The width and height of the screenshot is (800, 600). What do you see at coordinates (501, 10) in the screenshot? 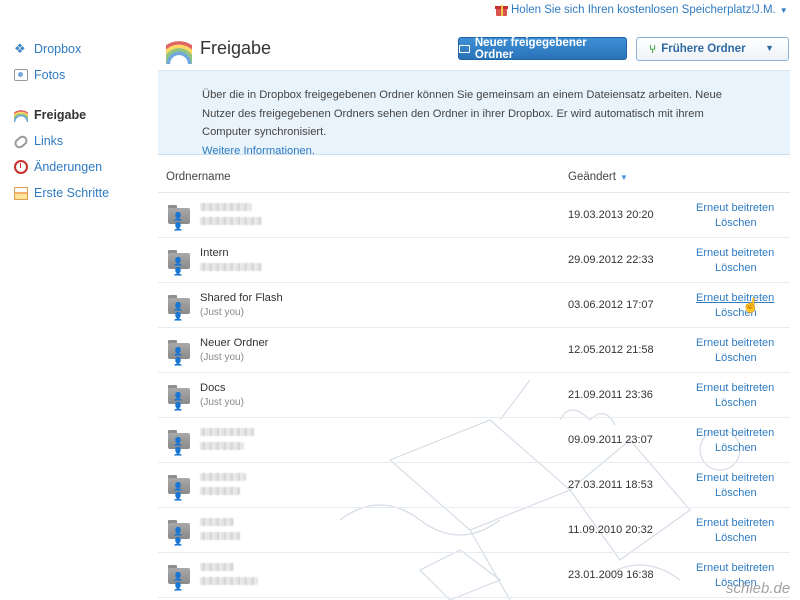
I see `gift-icon` at bounding box center [501, 10].